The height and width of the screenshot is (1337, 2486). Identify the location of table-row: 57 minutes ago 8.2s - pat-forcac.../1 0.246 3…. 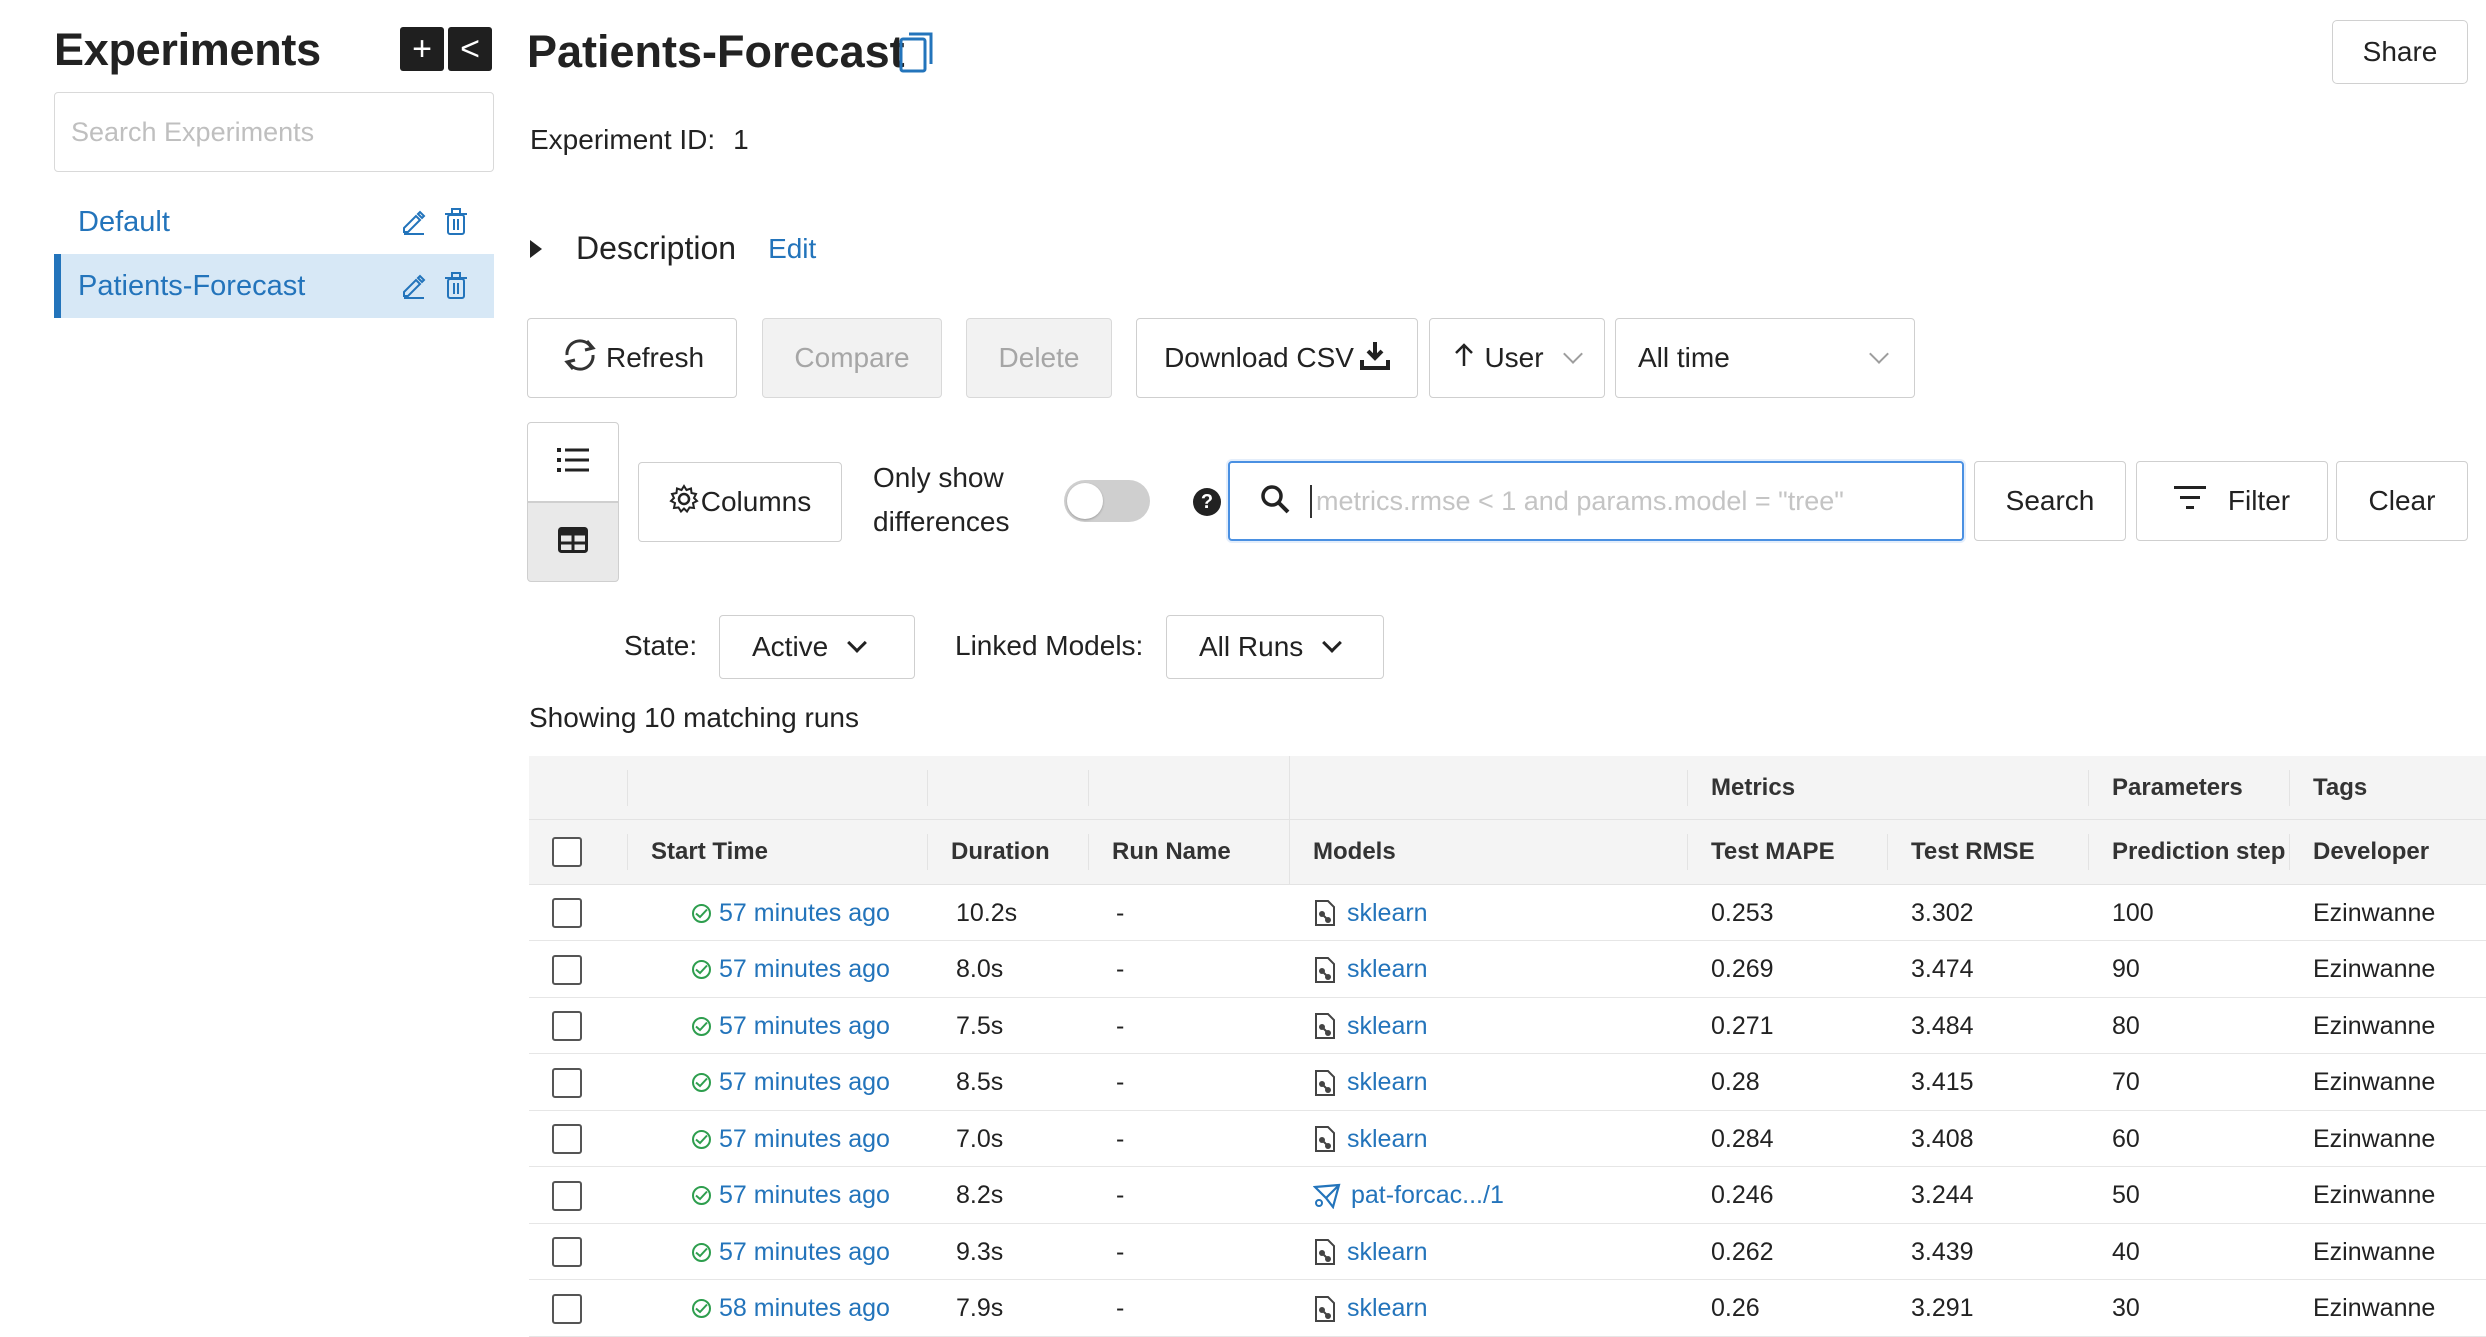
(1507, 1196).